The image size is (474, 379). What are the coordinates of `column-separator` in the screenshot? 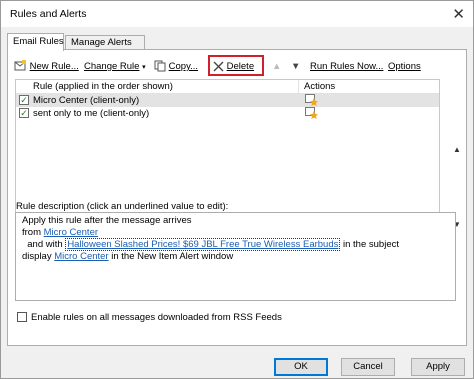 It's located at (298, 86).